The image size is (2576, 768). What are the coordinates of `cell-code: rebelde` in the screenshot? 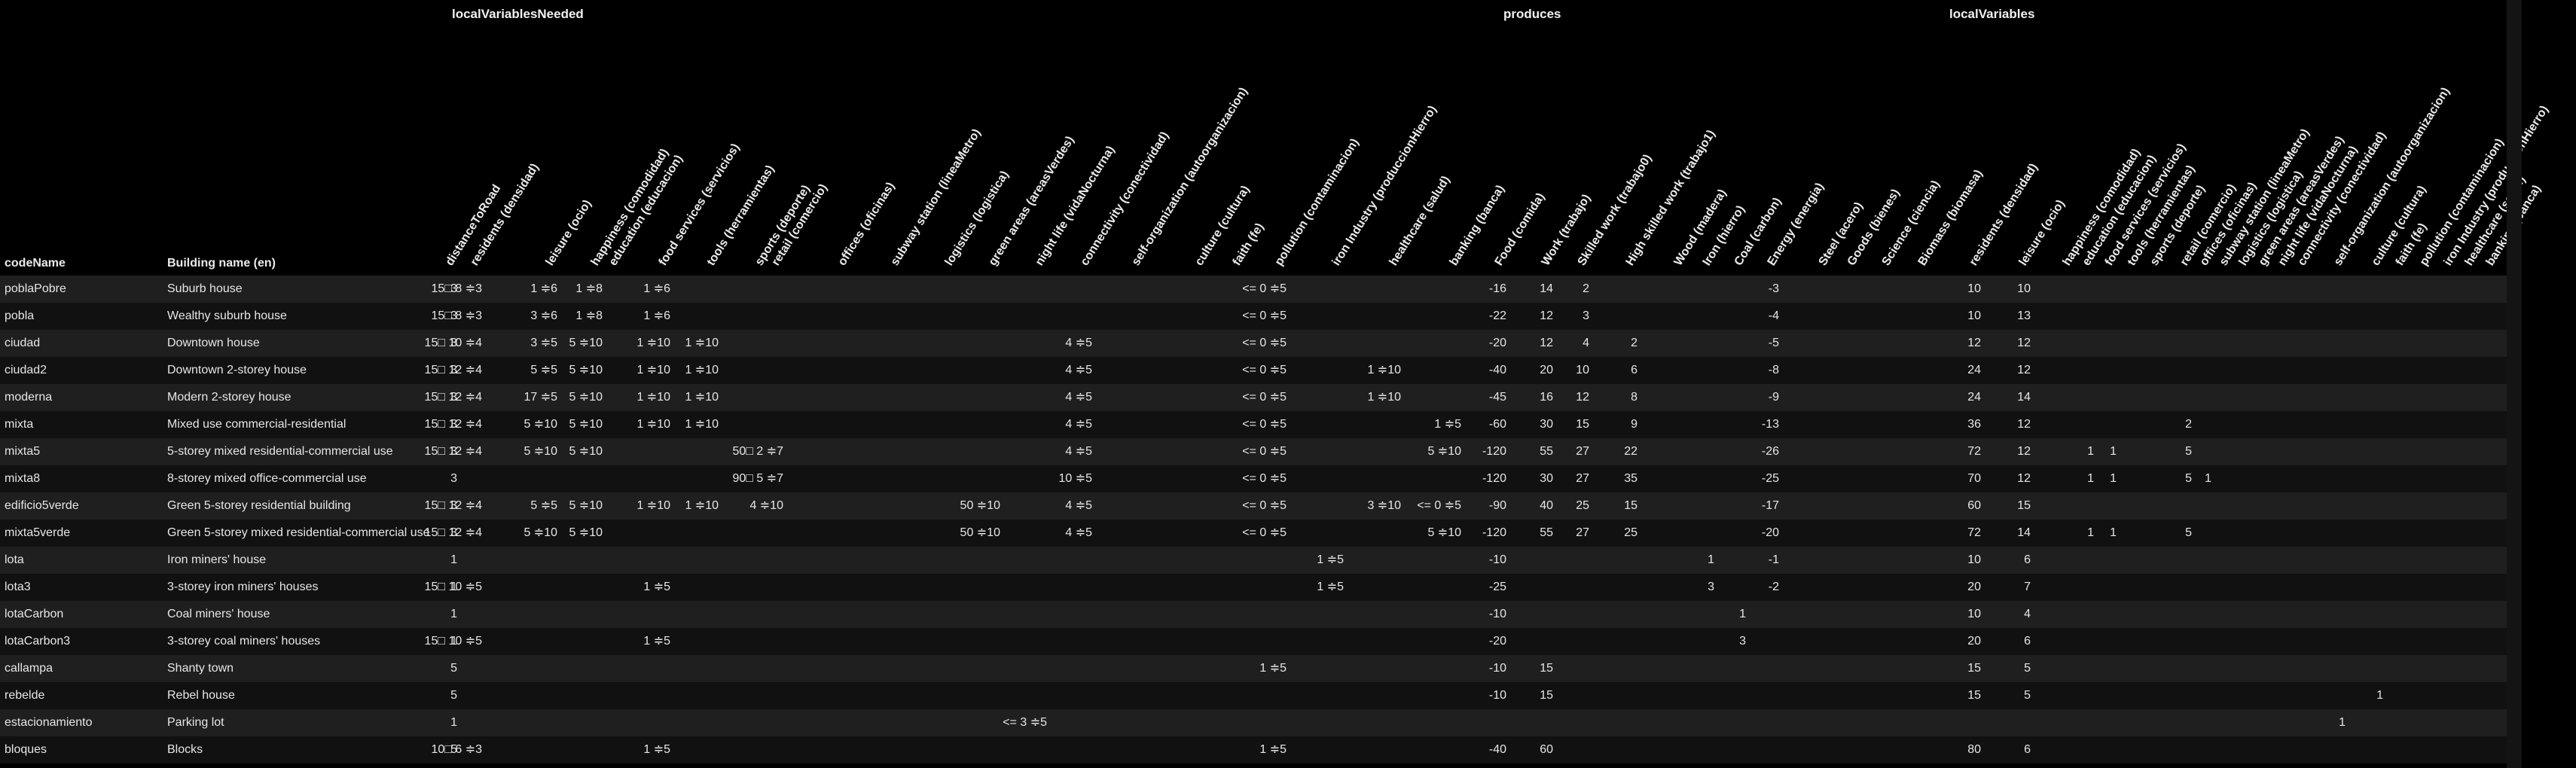 It's located at (25, 695).